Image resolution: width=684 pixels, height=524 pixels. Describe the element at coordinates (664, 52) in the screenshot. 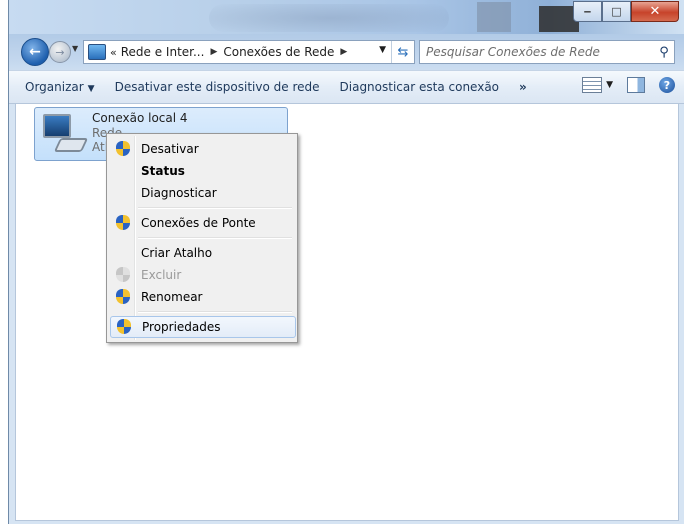

I see `search-icon: ⚲` at that location.